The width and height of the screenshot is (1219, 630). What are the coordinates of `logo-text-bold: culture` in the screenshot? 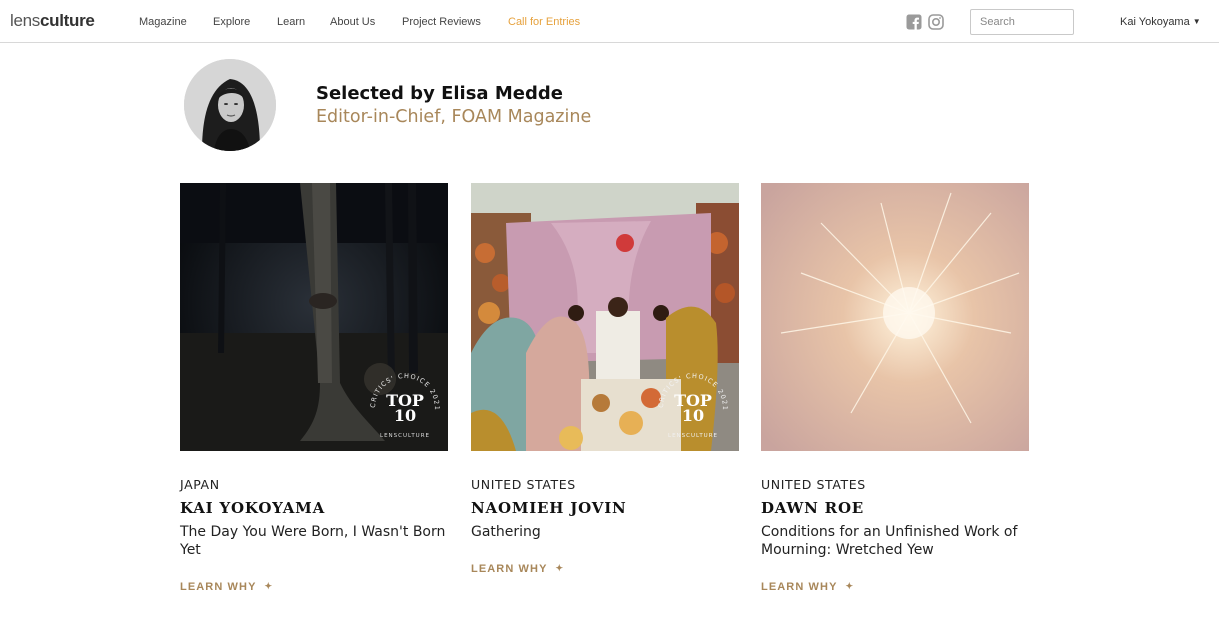 It's located at (67, 20).